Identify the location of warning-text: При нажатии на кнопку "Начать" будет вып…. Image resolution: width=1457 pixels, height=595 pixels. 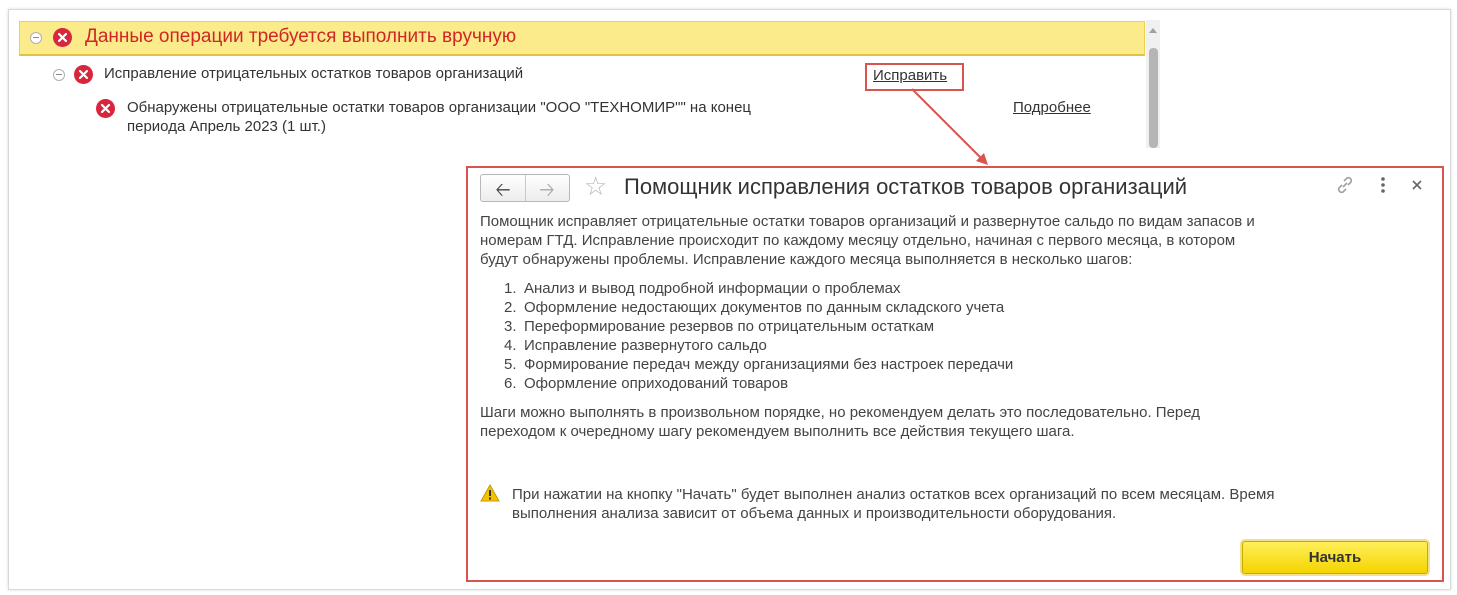
(952, 504).